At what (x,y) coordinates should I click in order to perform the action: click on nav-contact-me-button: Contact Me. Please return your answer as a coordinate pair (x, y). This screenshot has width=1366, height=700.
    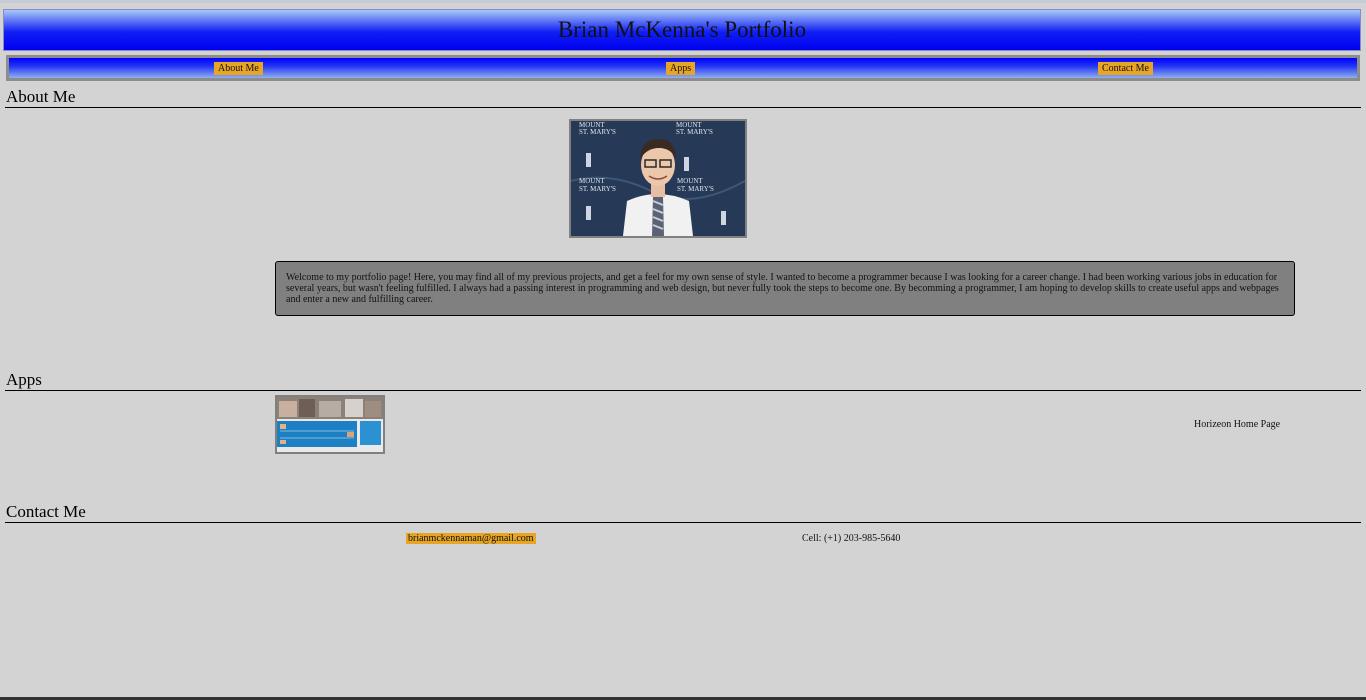
    Looking at the image, I should click on (1125, 68).